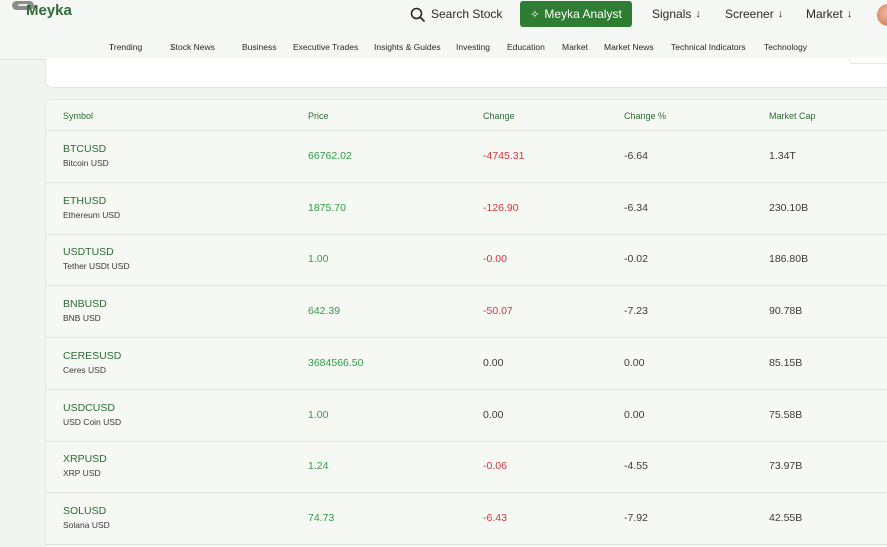  Describe the element at coordinates (466, 519) in the screenshot. I see `table-row: SOLUSD Solana USD 74.73 -6.43 -7.92 42.55B` at that location.